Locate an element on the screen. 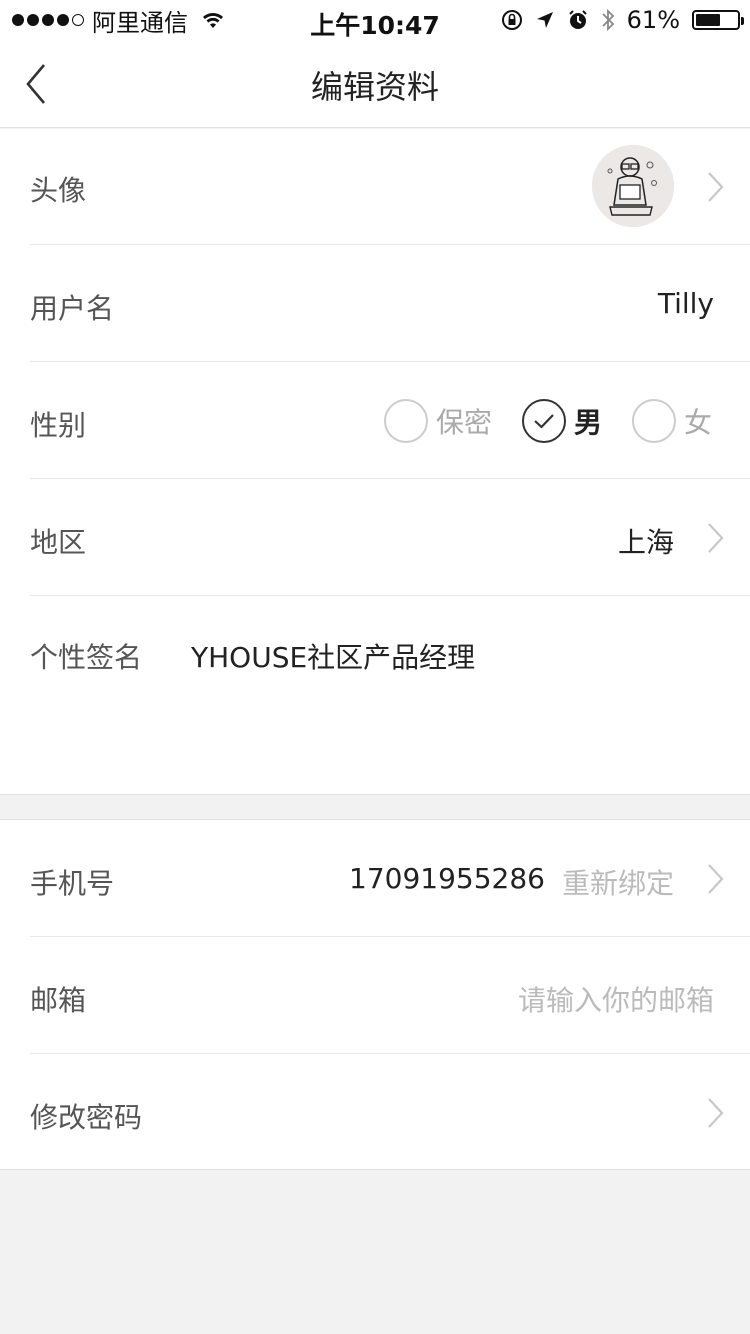 The image size is (750, 1334). gender-option-secret: 保密 is located at coordinates (437, 420).